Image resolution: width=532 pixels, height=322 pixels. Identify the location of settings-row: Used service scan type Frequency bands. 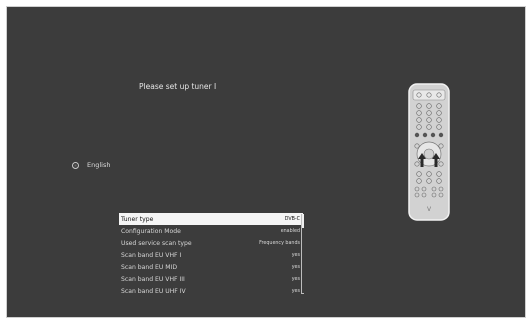
(211, 243).